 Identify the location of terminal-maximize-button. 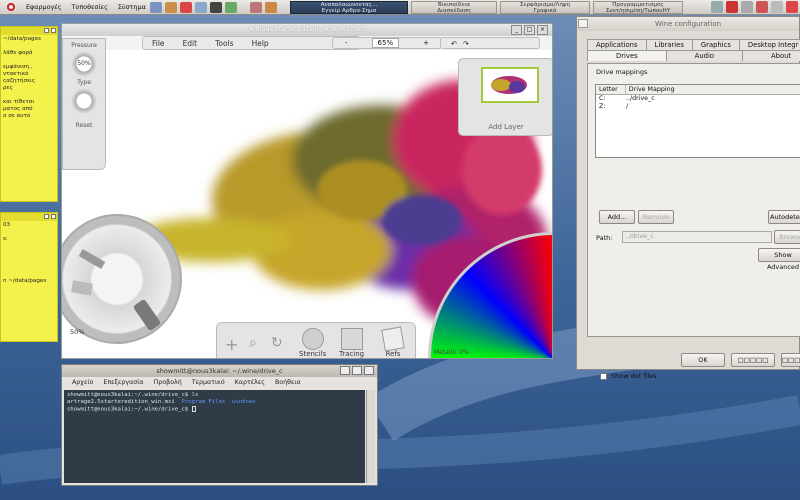
(357, 370).